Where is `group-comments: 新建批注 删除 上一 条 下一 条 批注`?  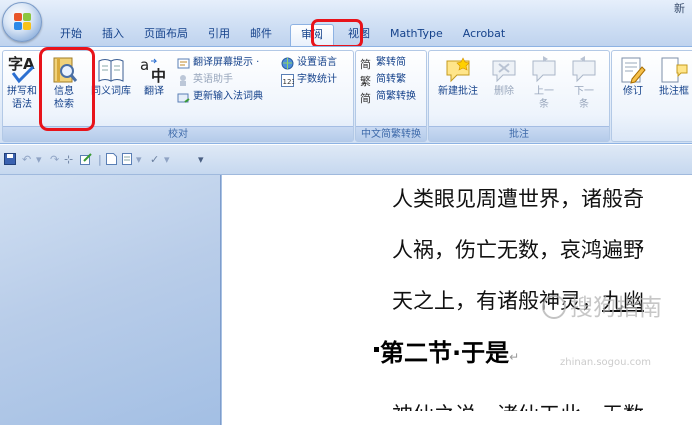 group-comments: 新建批注 删除 上一 条 下一 条 批注 is located at coordinates (519, 96).